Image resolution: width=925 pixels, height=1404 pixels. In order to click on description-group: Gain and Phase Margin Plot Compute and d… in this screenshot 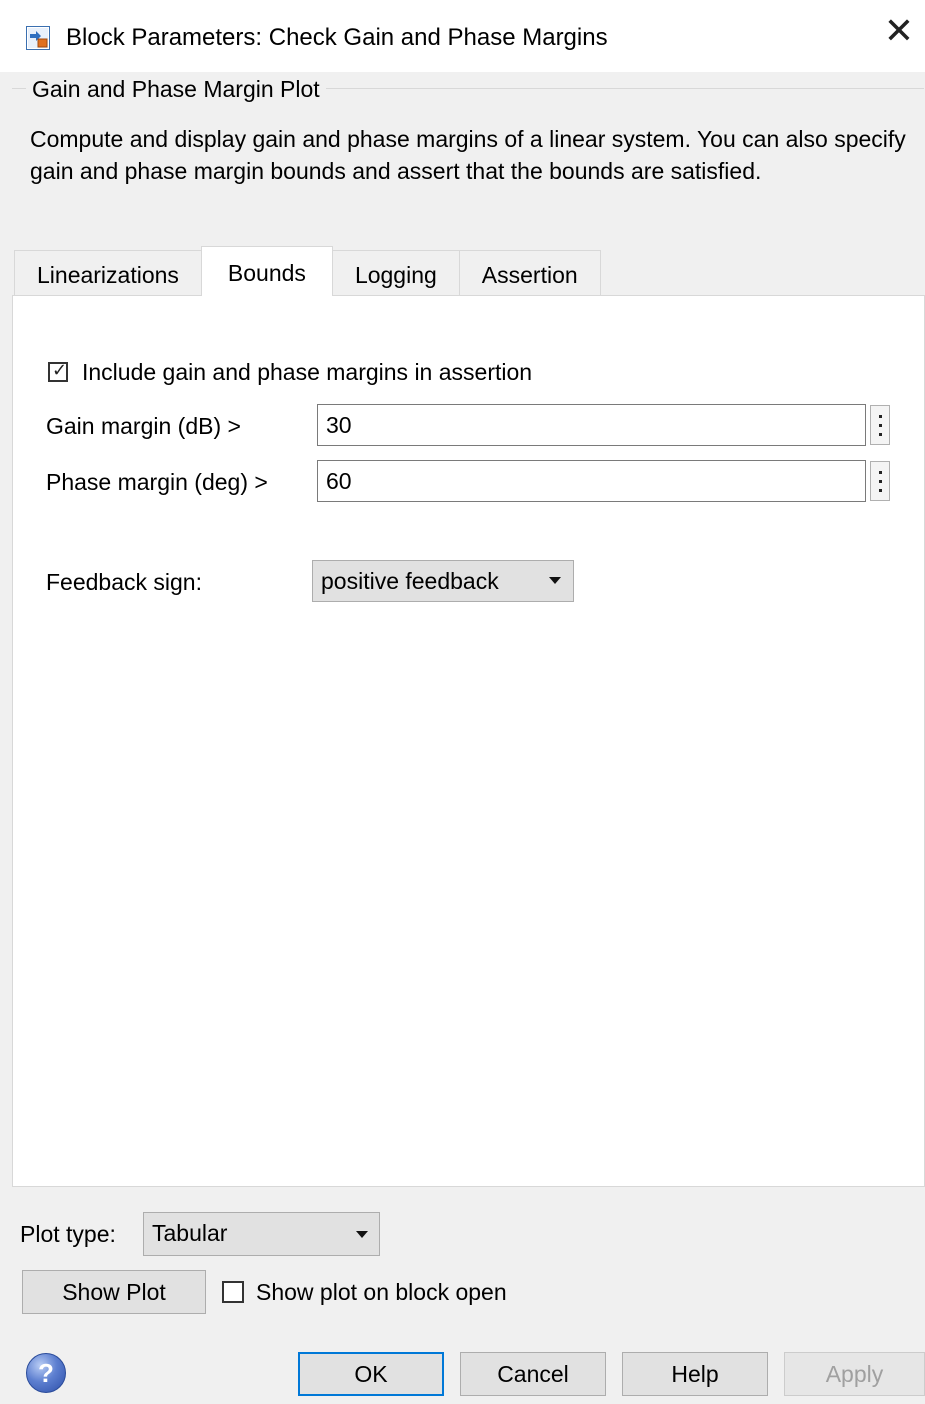, I will do `click(468, 154)`.